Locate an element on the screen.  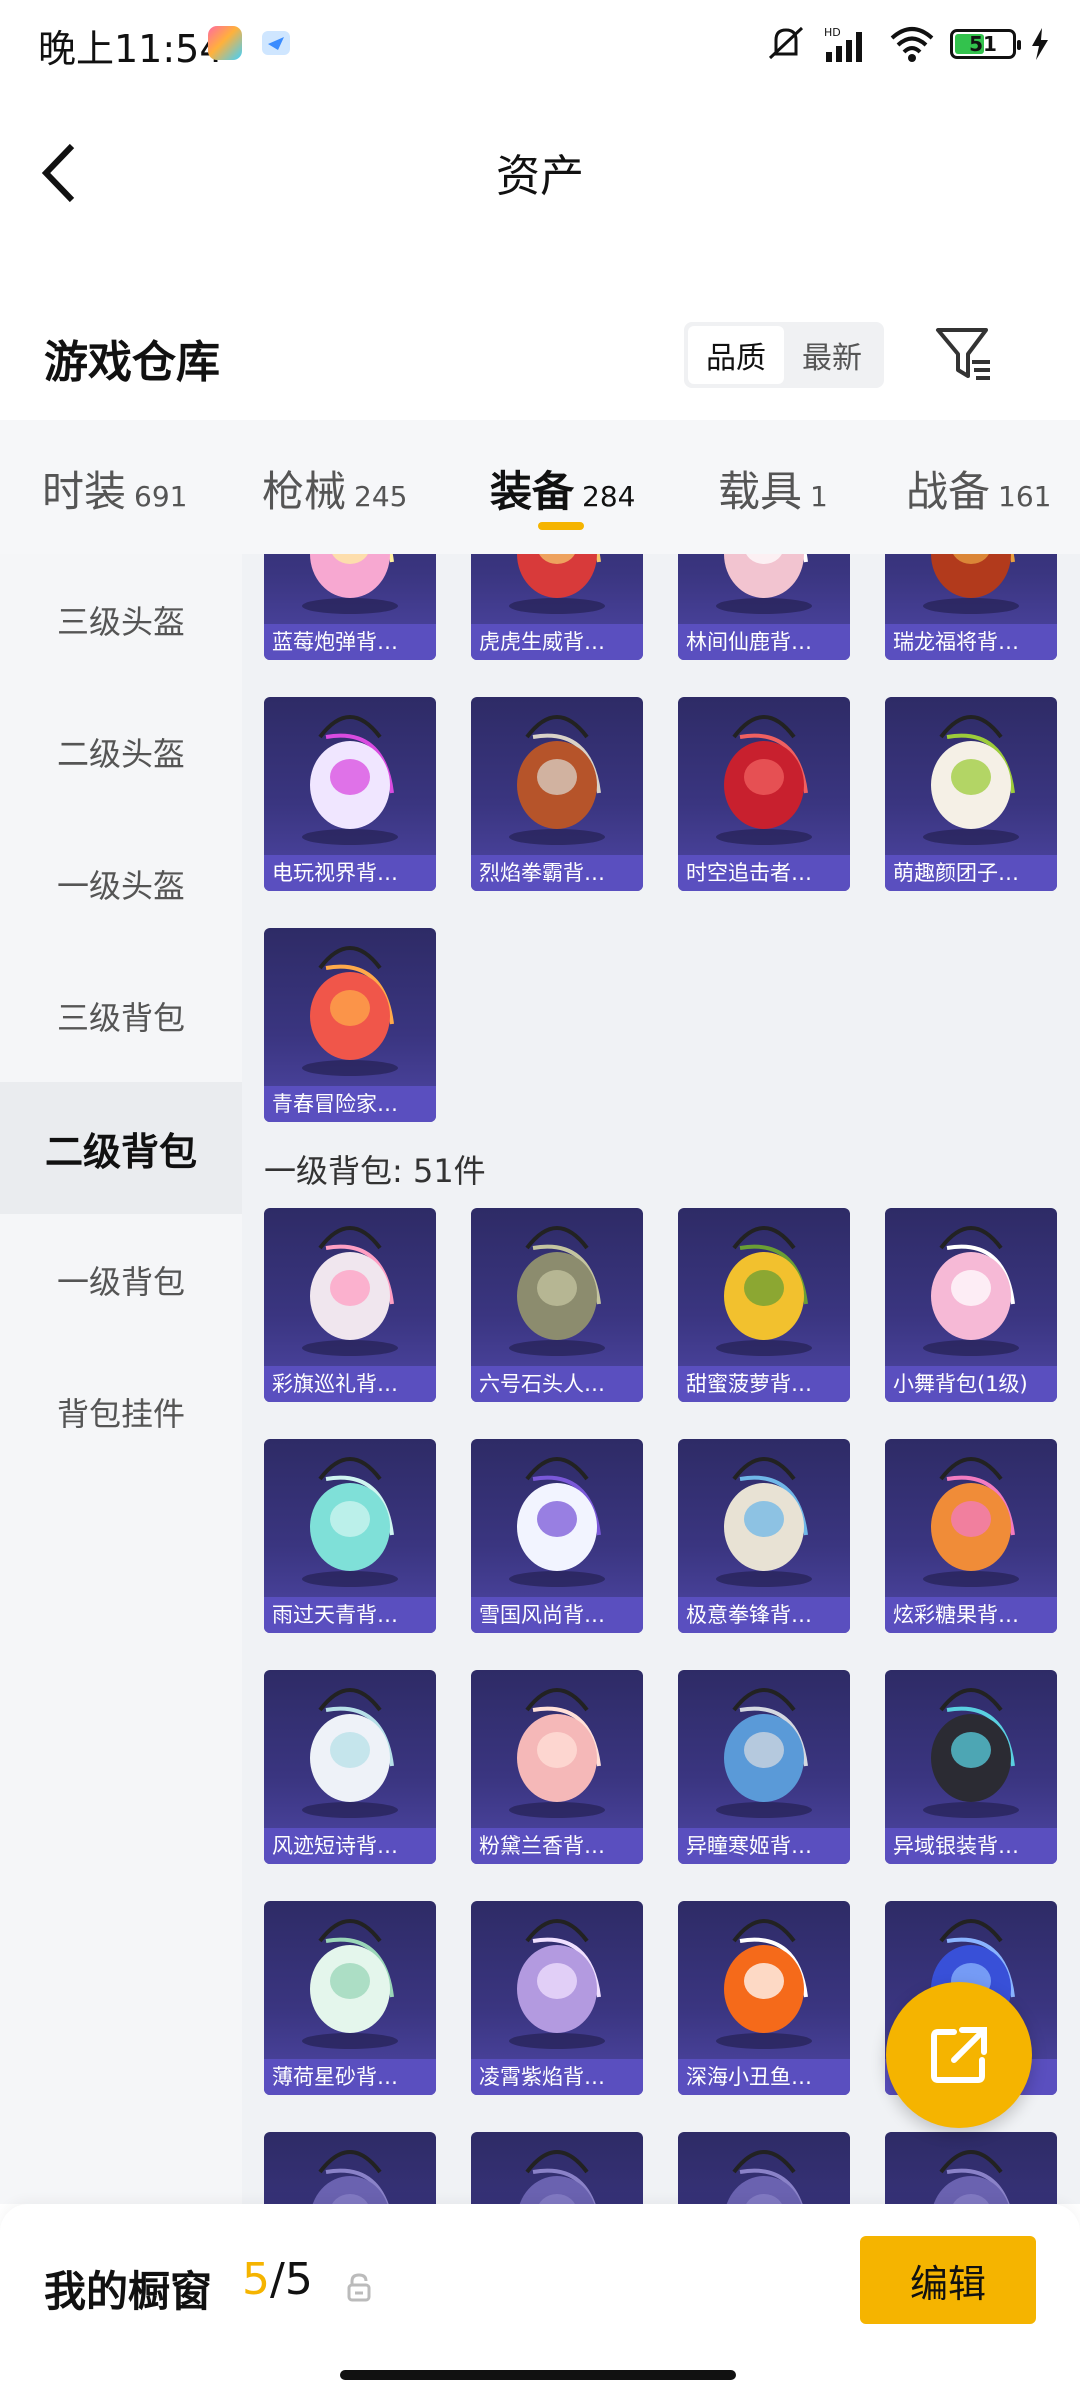
orange-dino-backpack-icon is located at coordinates (350, 1011).